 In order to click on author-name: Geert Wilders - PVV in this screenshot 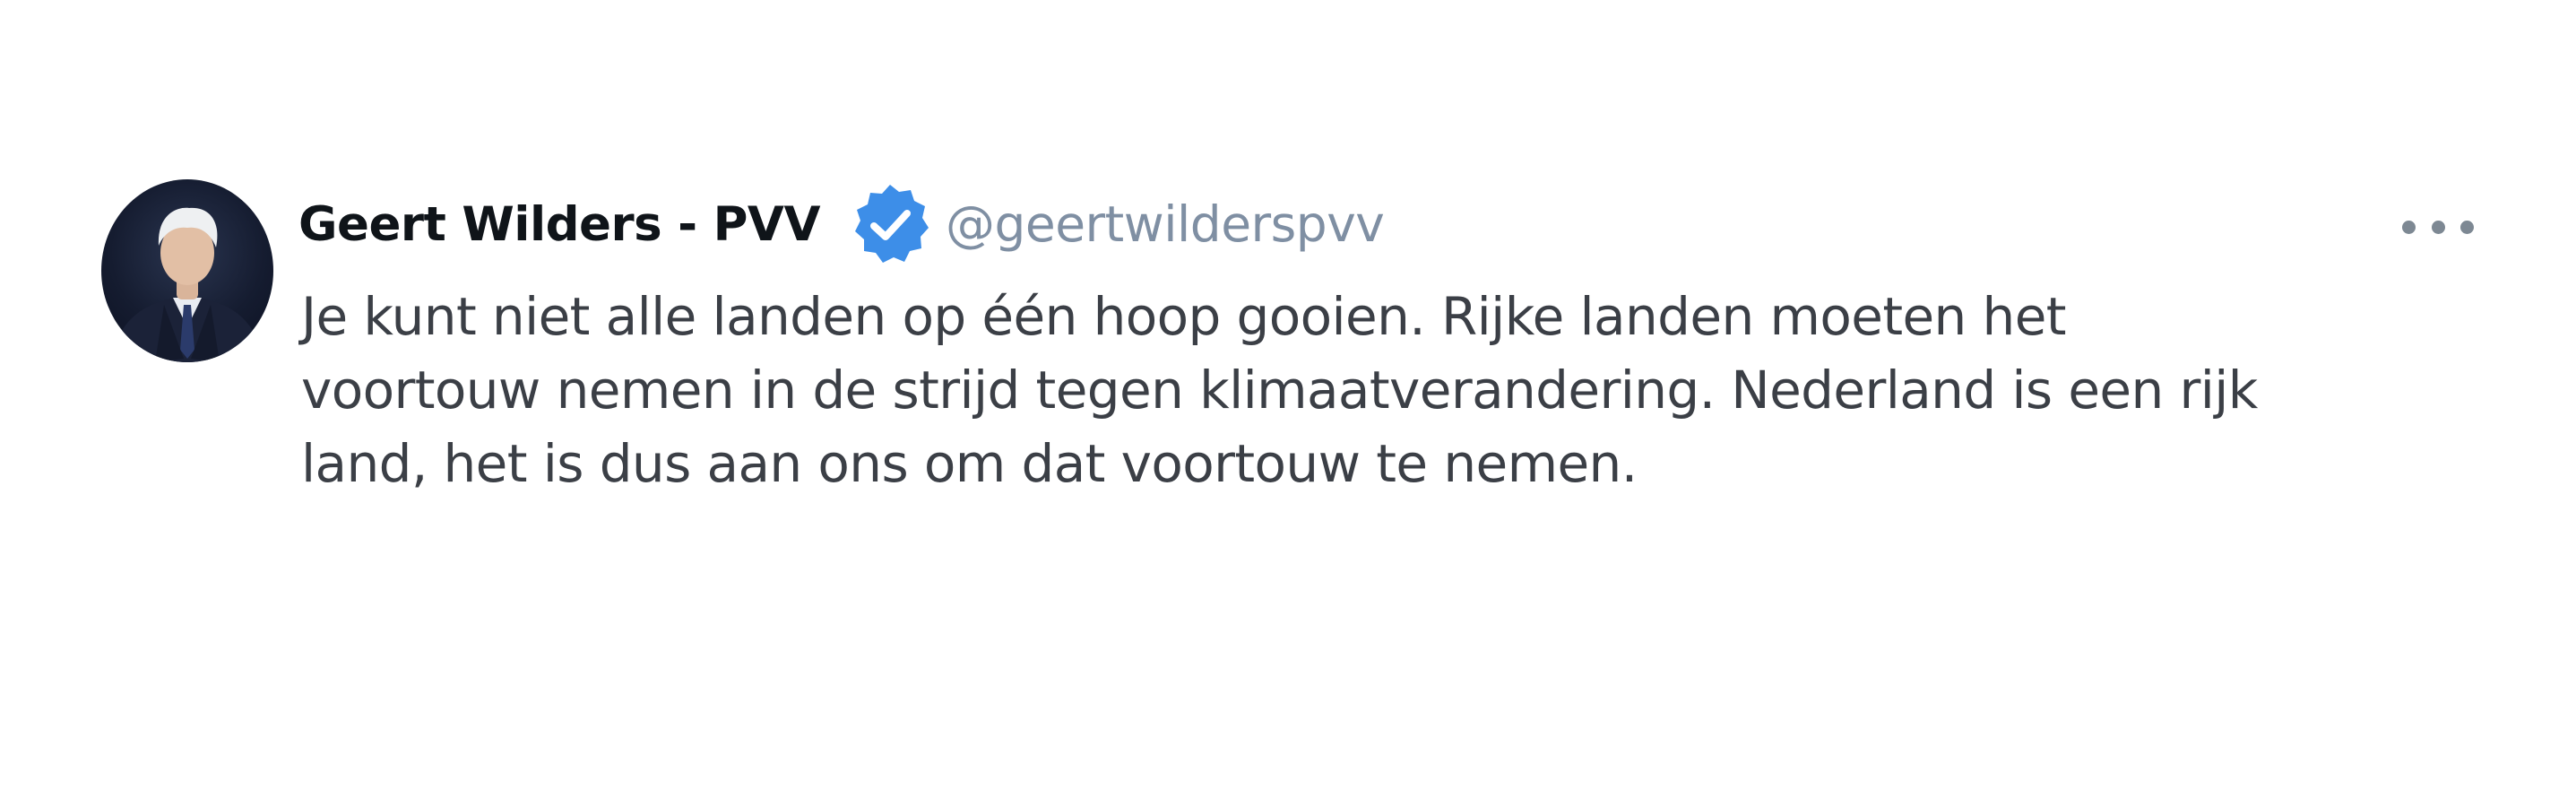, I will do `click(559, 225)`.